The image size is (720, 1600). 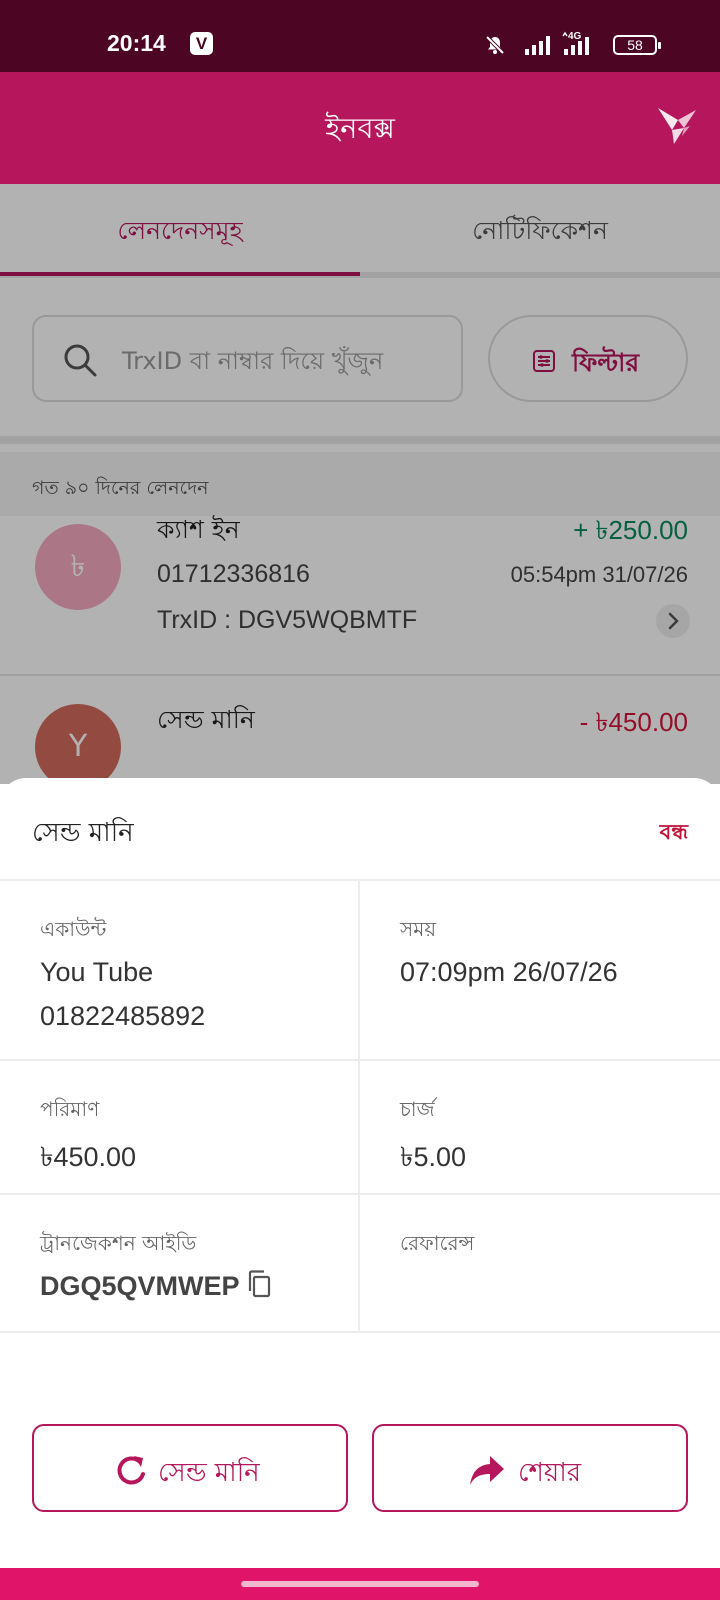 I want to click on copy-icon, so click(x=259, y=1284).